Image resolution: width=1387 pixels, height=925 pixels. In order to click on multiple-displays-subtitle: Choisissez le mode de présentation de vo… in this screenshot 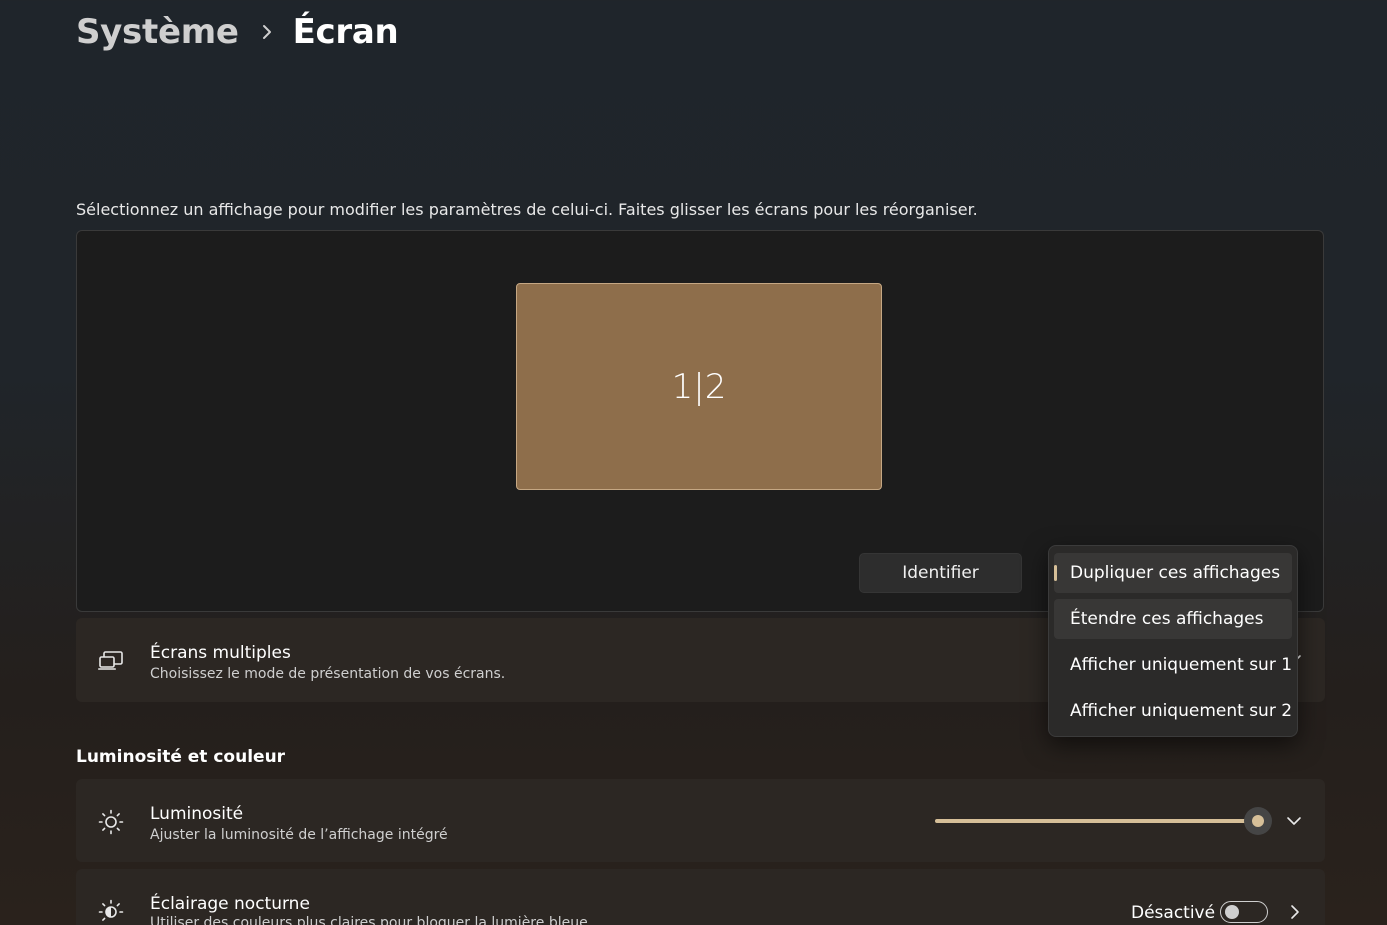, I will do `click(328, 674)`.